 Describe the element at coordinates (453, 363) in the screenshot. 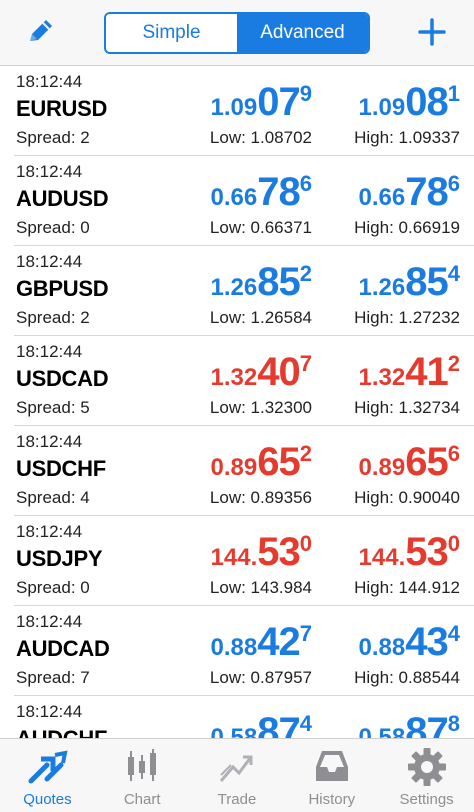

I see `ask-price-fraction: 2` at that location.